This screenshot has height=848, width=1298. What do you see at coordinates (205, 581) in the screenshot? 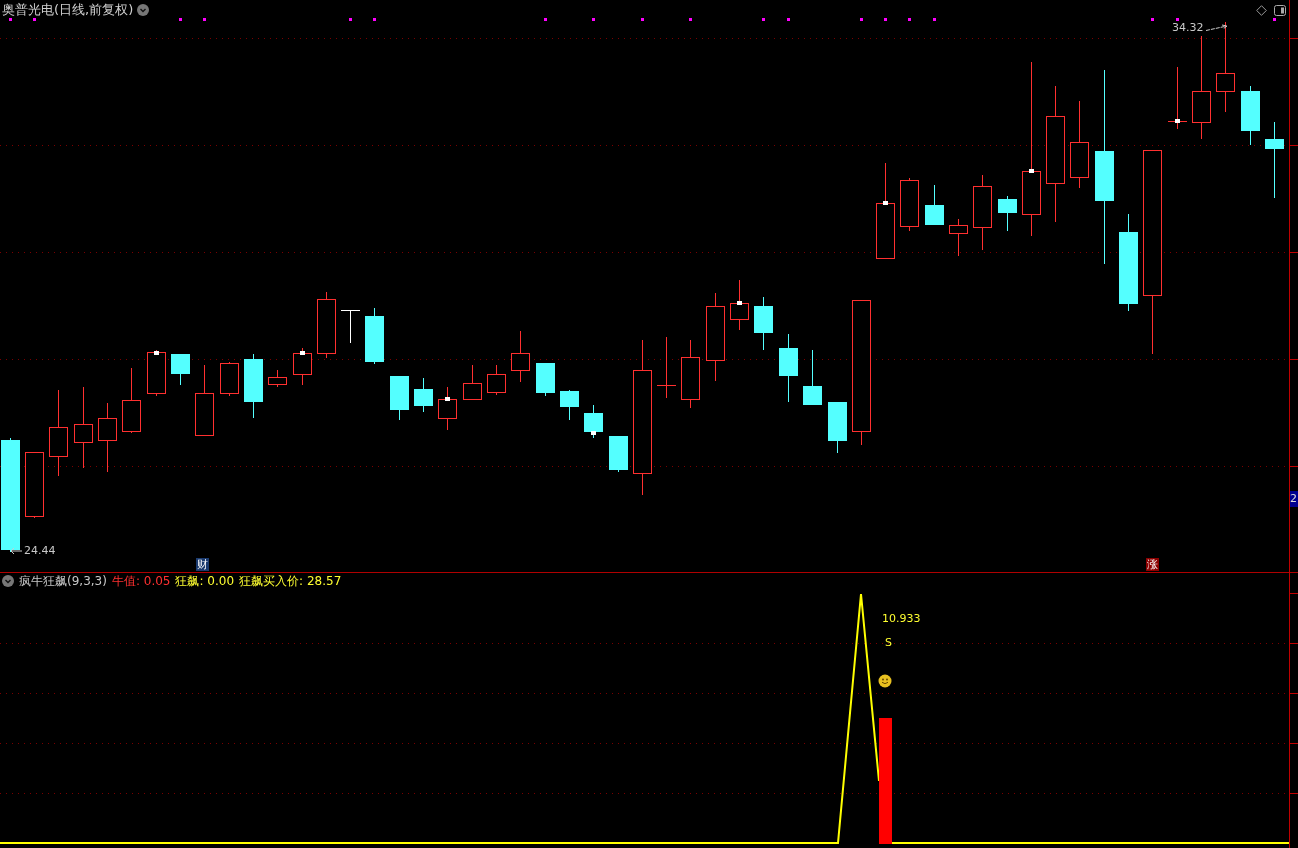
I see `indicator-value: 狂飙: 0.00` at bounding box center [205, 581].